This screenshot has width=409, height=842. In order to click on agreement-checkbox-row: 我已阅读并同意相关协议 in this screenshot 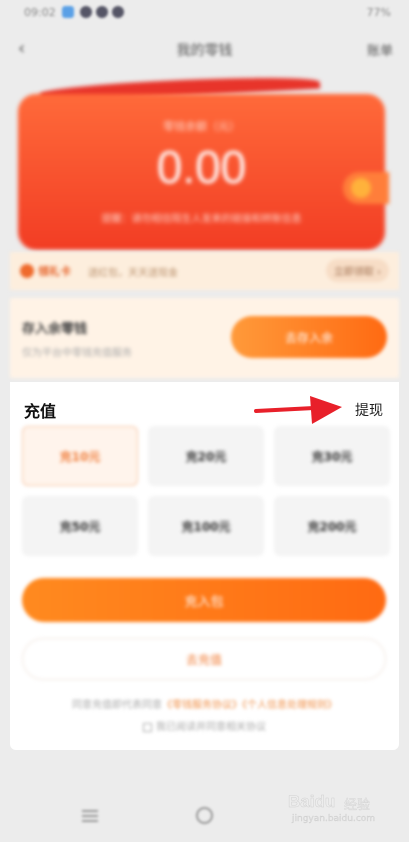, I will do `click(204, 725)`.